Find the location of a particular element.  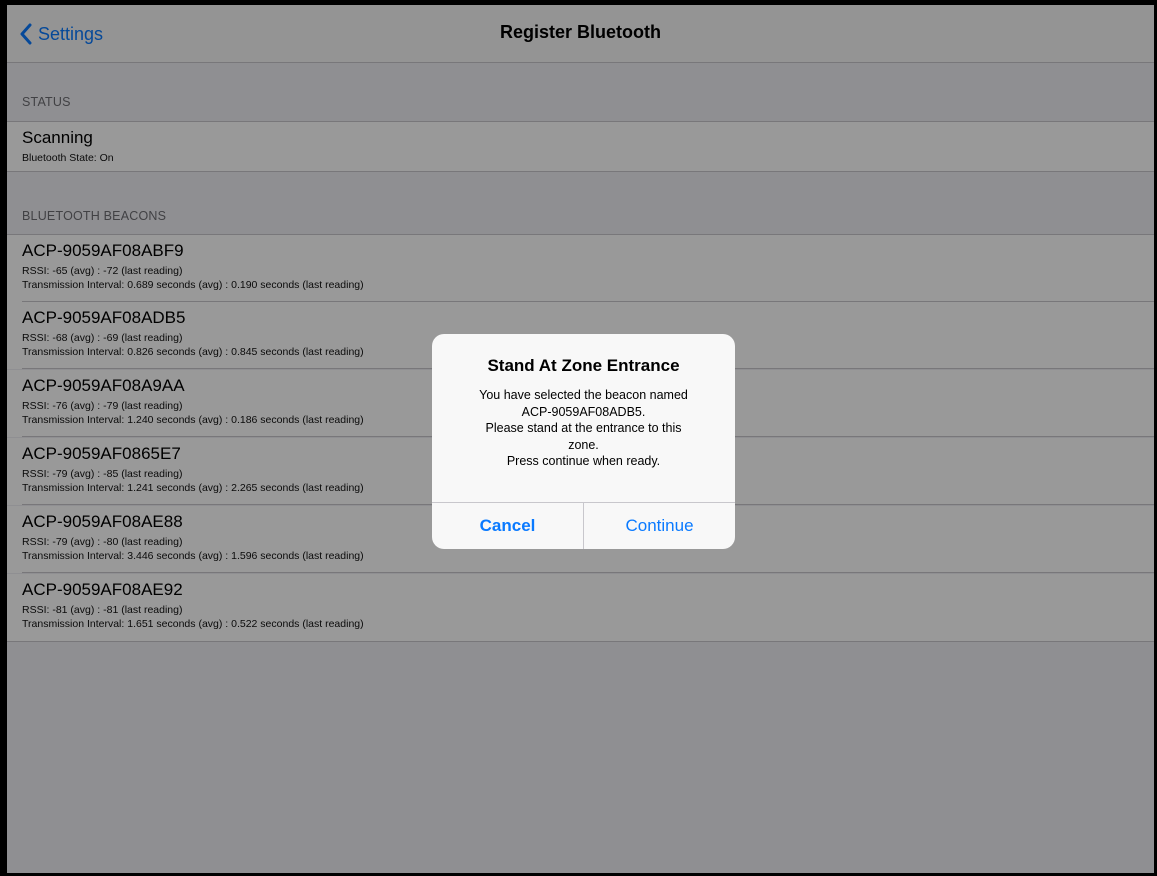

alert-message-line: Please stand at the entrance to this is located at coordinates (583, 428).